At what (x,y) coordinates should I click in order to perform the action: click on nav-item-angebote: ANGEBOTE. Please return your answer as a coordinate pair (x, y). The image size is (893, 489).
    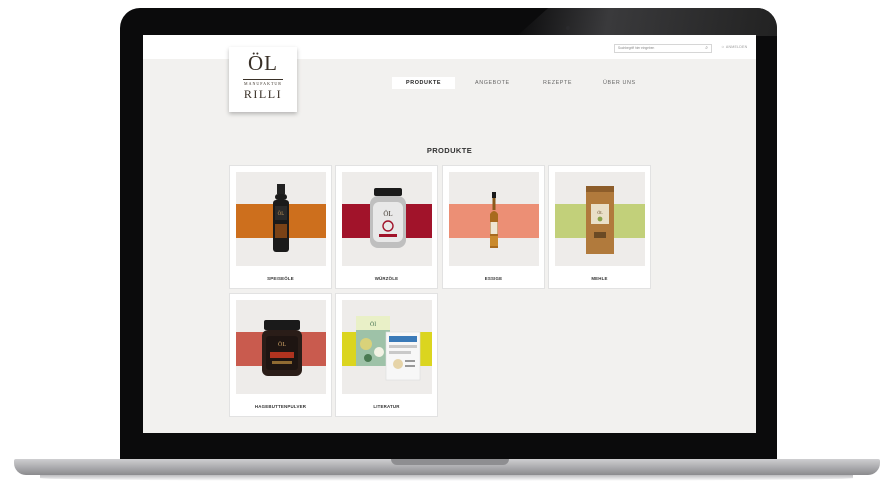
    Looking at the image, I should click on (492, 83).